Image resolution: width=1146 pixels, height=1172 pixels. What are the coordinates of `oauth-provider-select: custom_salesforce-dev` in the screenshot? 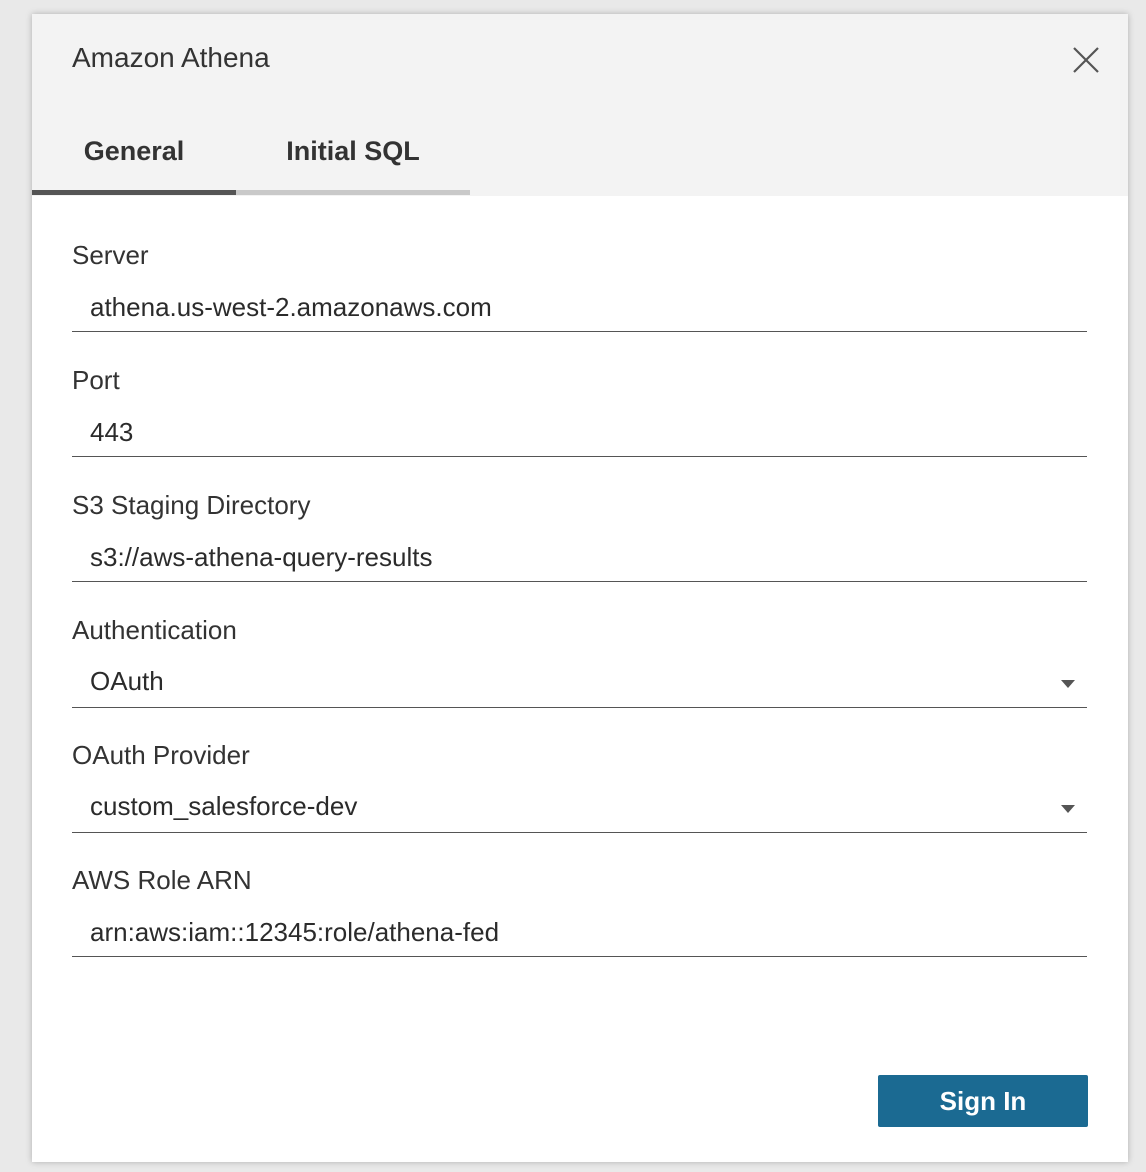 It's located at (579, 809).